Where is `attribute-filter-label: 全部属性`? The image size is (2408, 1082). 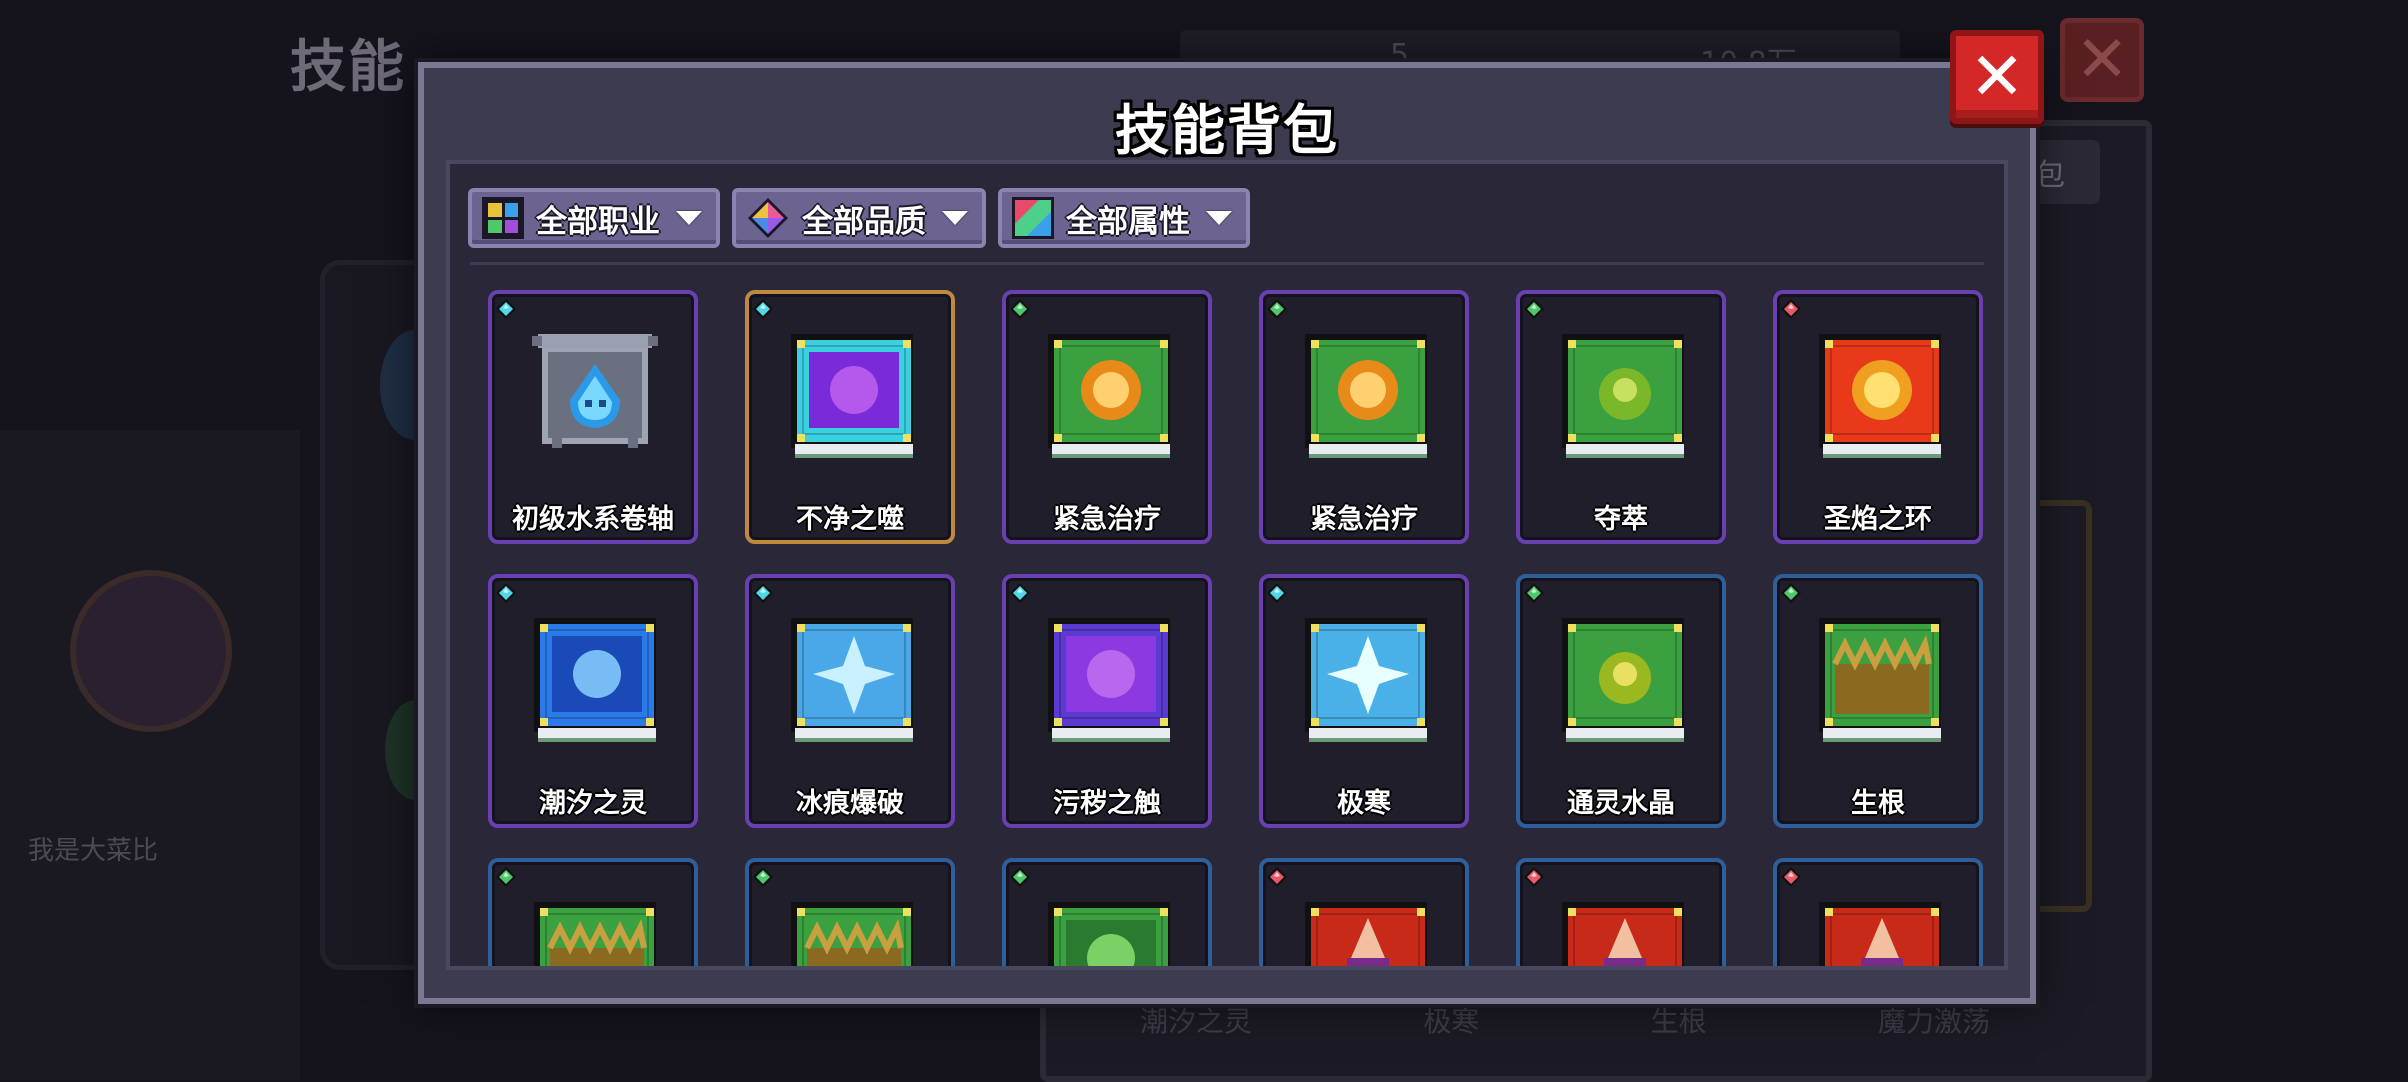
attribute-filter-label: 全部属性 is located at coordinates (1128, 221).